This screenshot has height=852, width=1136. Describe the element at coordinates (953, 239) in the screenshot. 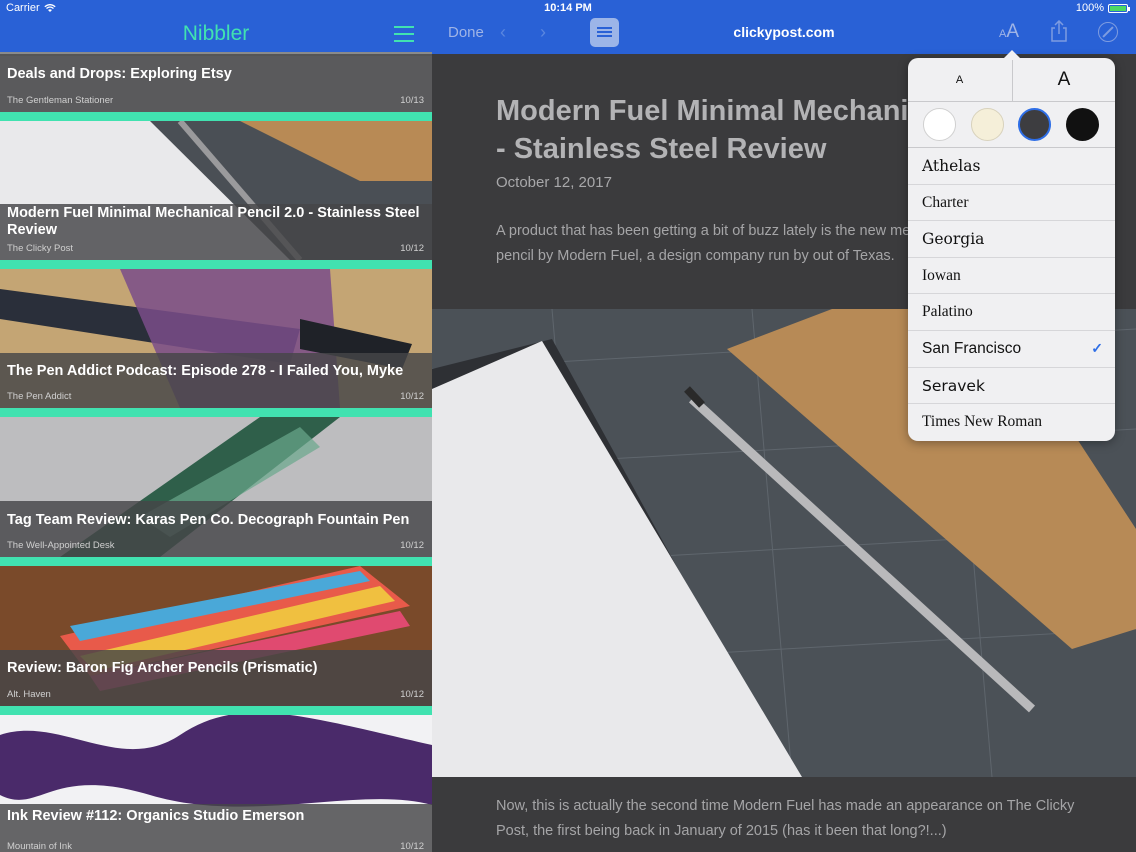

I see `font-option-label: Georgia` at that location.